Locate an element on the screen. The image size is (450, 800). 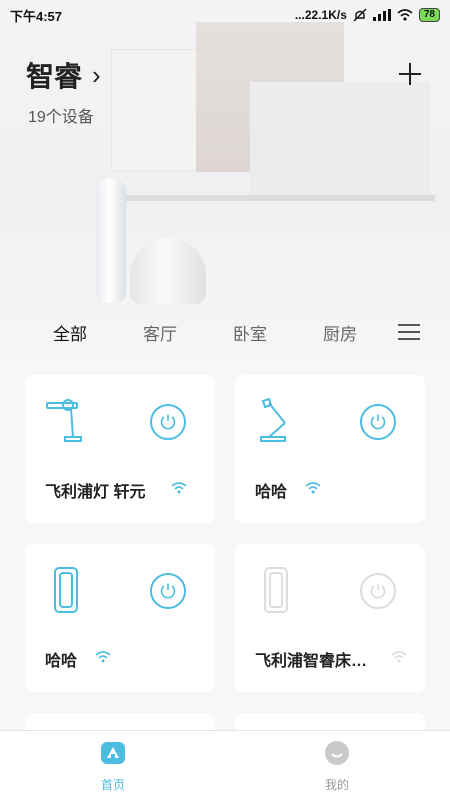
add-device-button is located at coordinates (410, 74).